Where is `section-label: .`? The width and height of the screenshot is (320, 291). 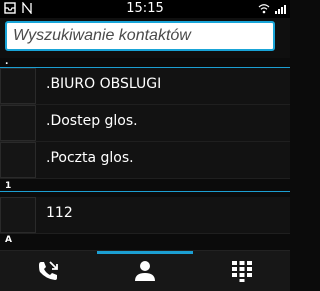
section-label: . is located at coordinates (7, 62).